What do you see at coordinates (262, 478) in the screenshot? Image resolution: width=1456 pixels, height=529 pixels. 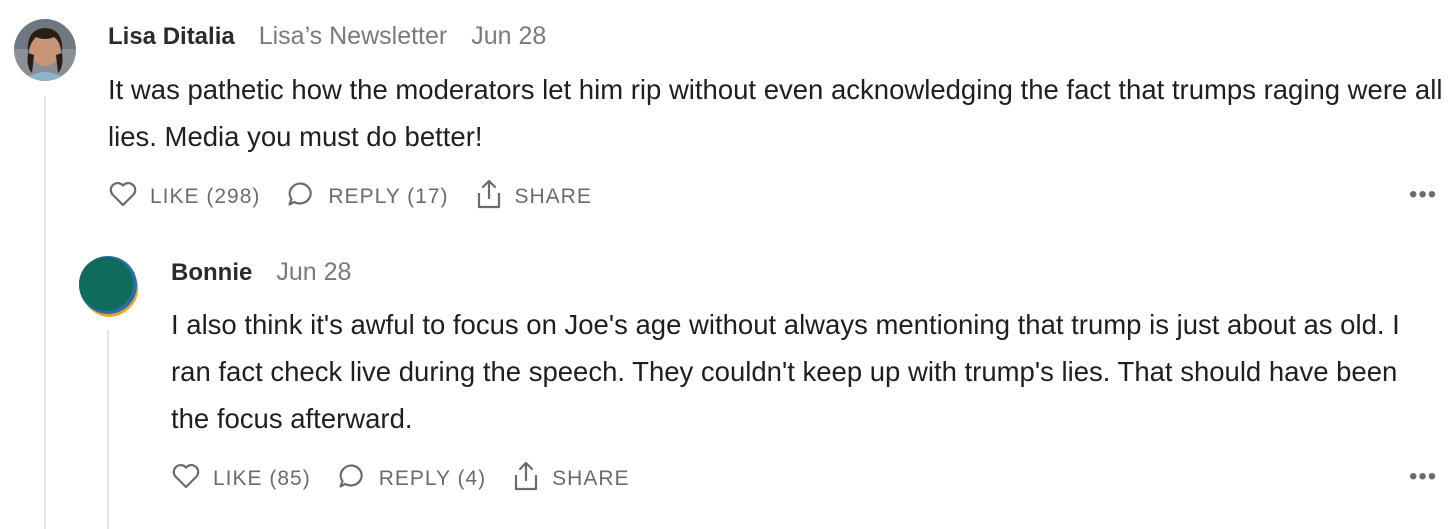 I see `like-label: LIKE (85)` at bounding box center [262, 478].